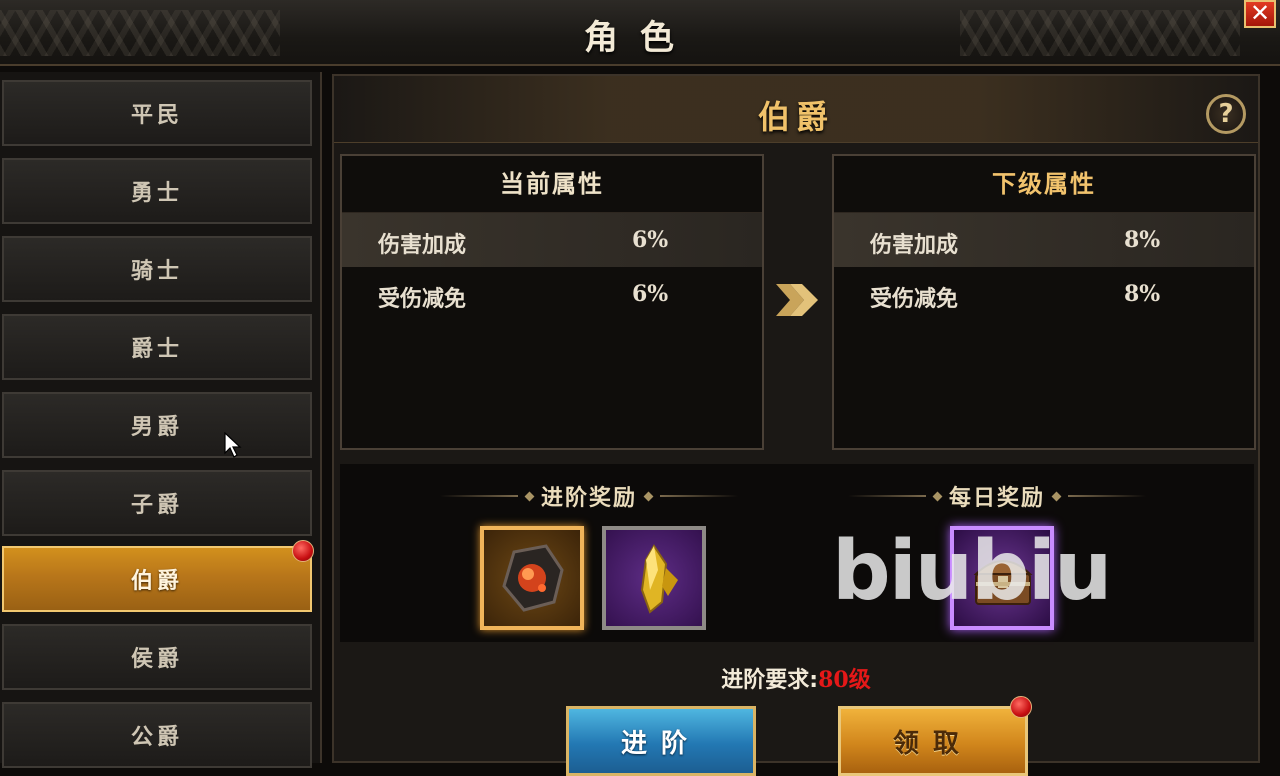 The image size is (1280, 776). Describe the element at coordinates (233, 445) in the screenshot. I see `mouse-cursor-icon` at that location.